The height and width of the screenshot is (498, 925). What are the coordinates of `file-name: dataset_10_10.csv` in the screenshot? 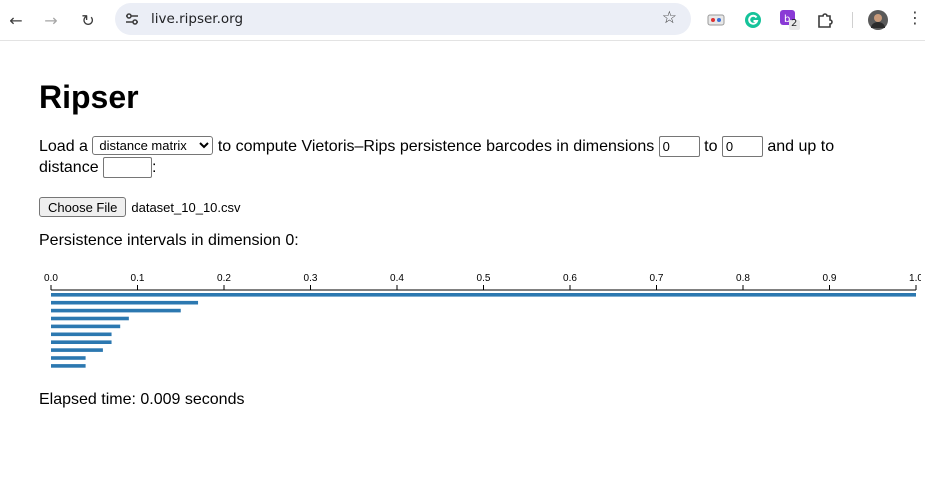 It's located at (186, 207).